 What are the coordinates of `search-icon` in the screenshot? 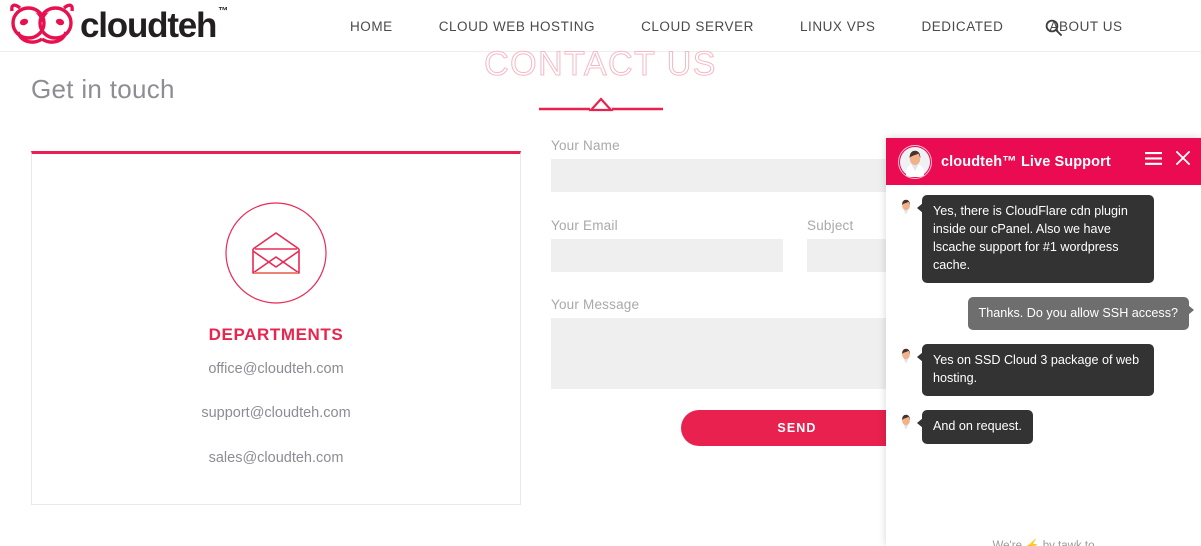 It's located at (1053, 27).